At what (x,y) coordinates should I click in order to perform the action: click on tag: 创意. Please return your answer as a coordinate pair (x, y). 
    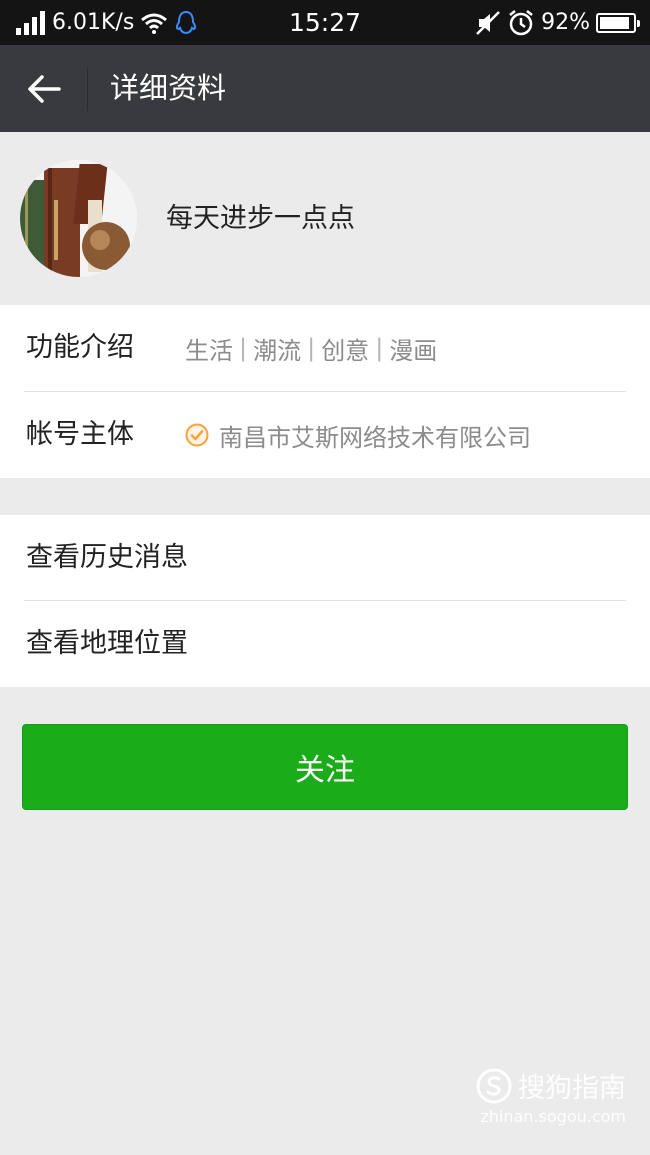
    Looking at the image, I should click on (345, 350).